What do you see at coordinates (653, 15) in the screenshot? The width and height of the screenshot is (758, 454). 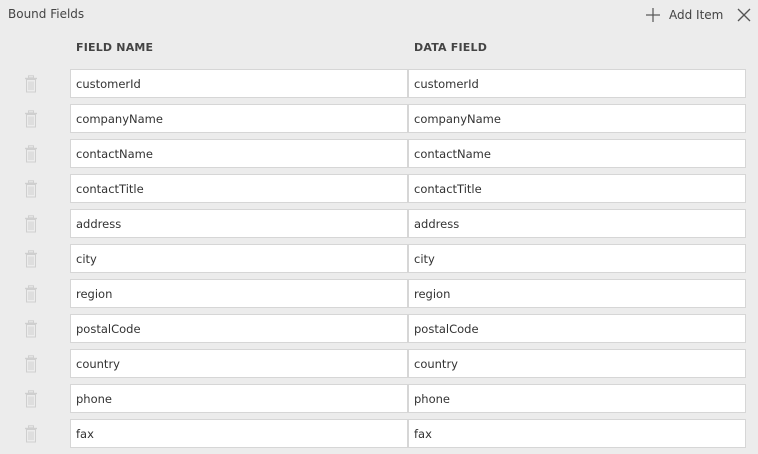 I see `plus-icon` at bounding box center [653, 15].